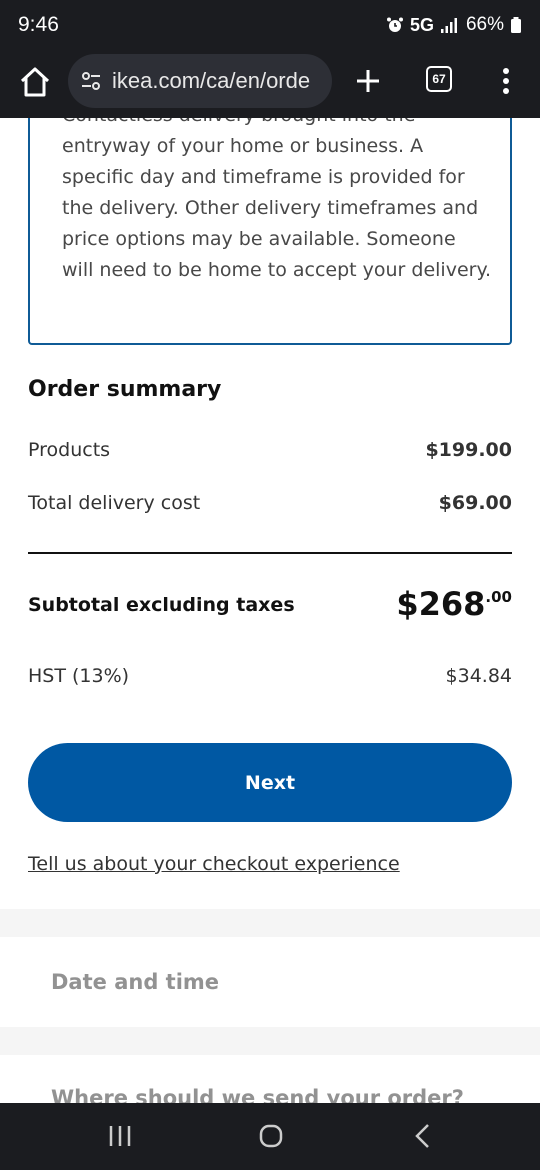 This screenshot has width=540, height=1170. Describe the element at coordinates (161, 605) in the screenshot. I see `subtotal-label: Subtotal excluding taxes` at that location.